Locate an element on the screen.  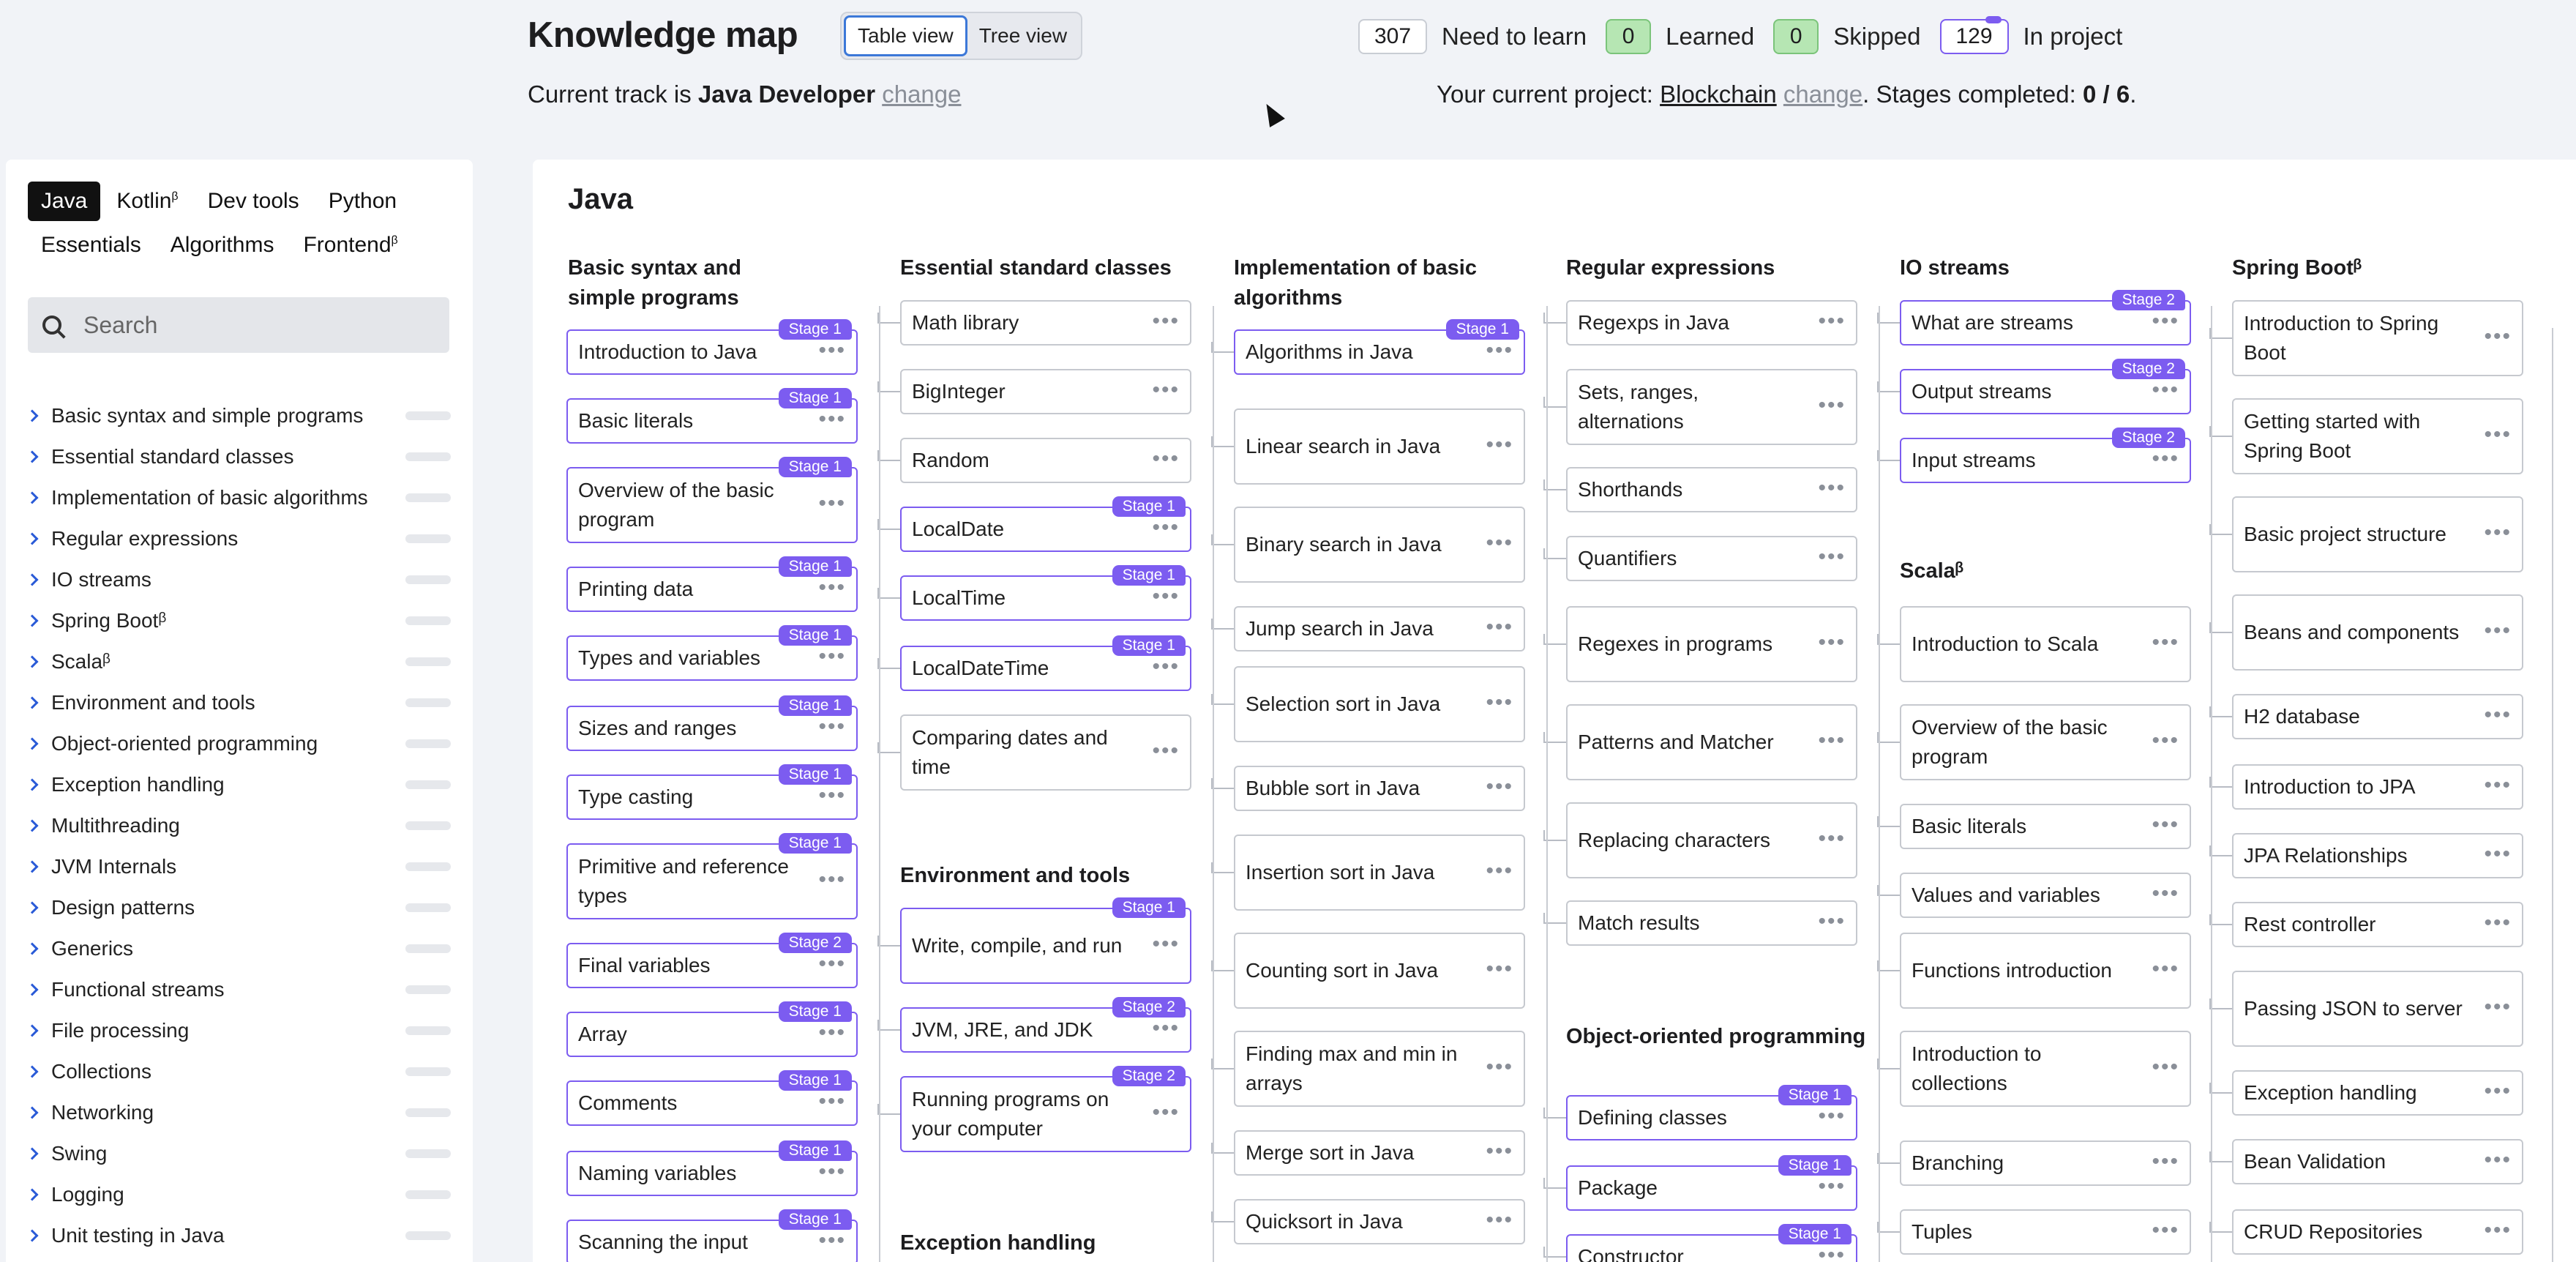
topic-card: Values and variables ••• is located at coordinates (2045, 895).